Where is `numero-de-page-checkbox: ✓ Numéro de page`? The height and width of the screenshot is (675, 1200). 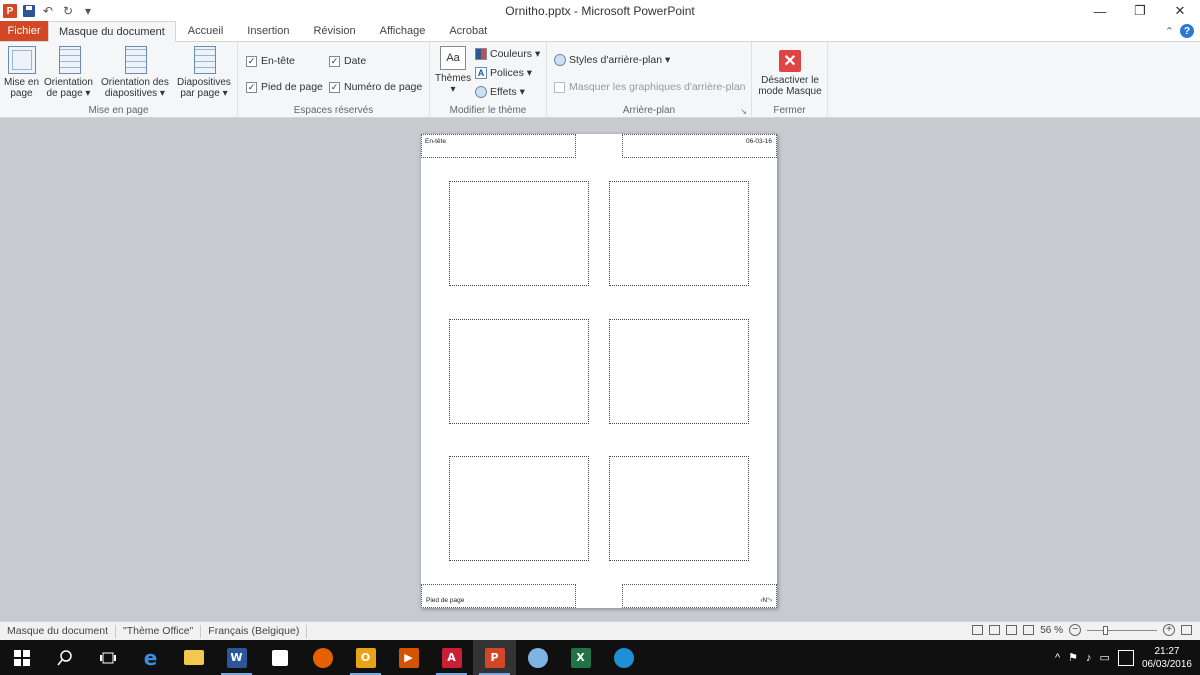 numero-de-page-checkbox: ✓ Numéro de page is located at coordinates (375, 87).